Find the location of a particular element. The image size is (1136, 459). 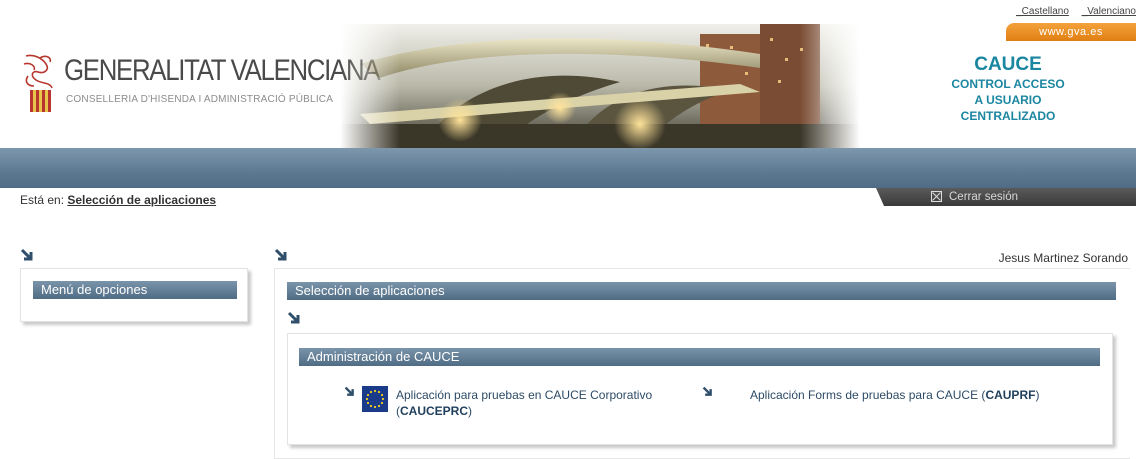

logout-button: Cerrar sesión is located at coordinates (1006, 197).